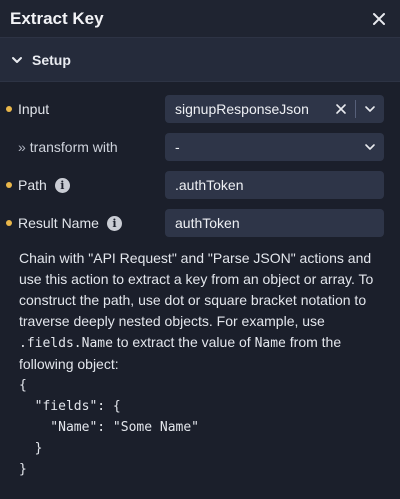 The width and height of the screenshot is (400, 499). What do you see at coordinates (200, 60) in the screenshot?
I see `setup-section-header: Setup` at bounding box center [200, 60].